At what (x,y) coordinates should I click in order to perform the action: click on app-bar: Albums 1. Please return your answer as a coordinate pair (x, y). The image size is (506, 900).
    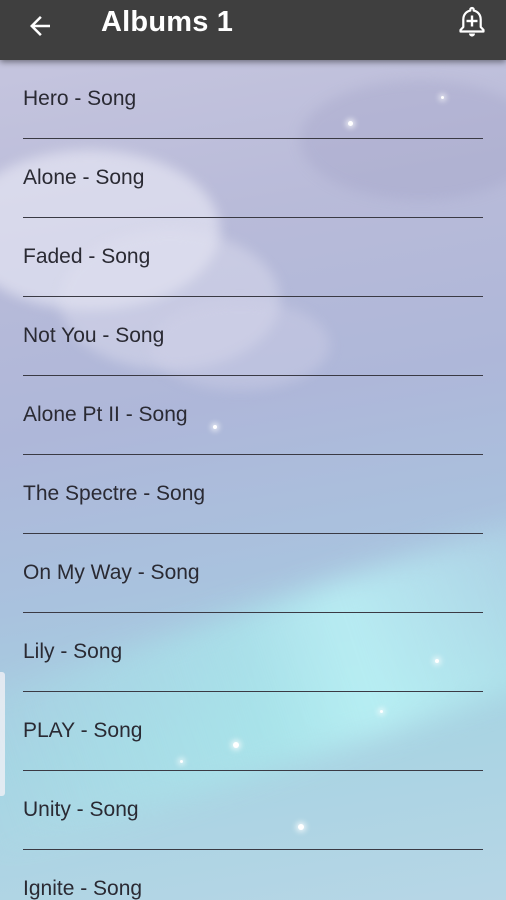
    Looking at the image, I should click on (253, 30).